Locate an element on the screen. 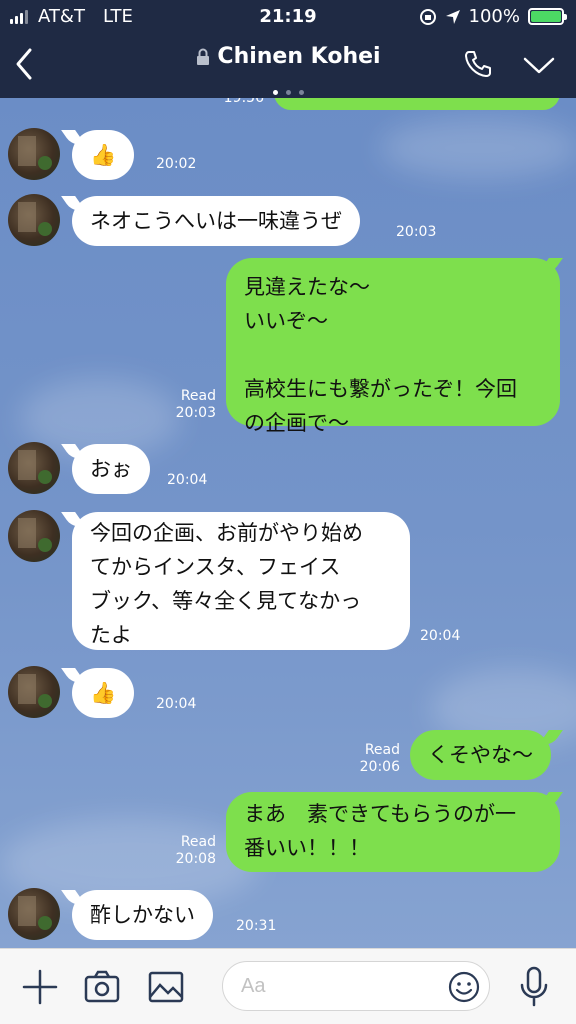  location-icon is located at coordinates (452, 16).